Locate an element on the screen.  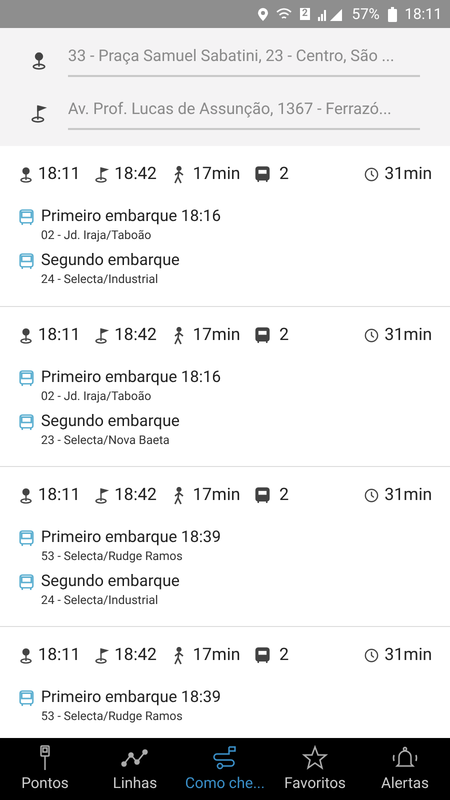
location-icon is located at coordinates (263, 14).